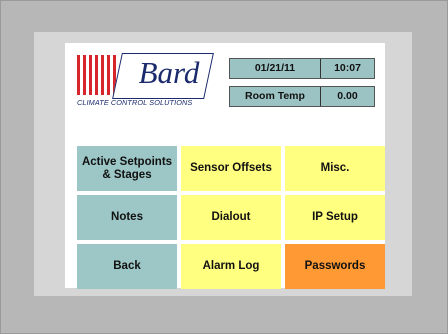 The image size is (448, 334). I want to click on room-temp-display: Room Temp 0.00, so click(302, 96).